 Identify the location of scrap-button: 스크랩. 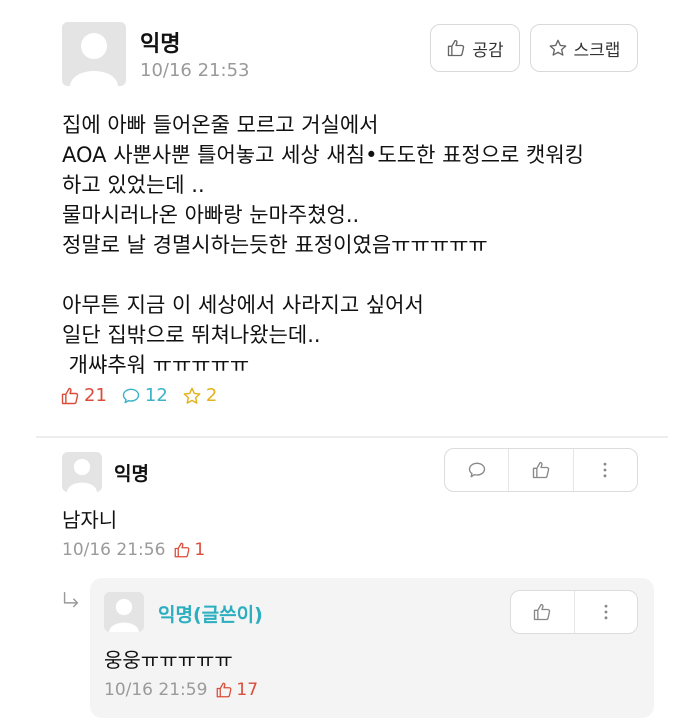
(584, 48).